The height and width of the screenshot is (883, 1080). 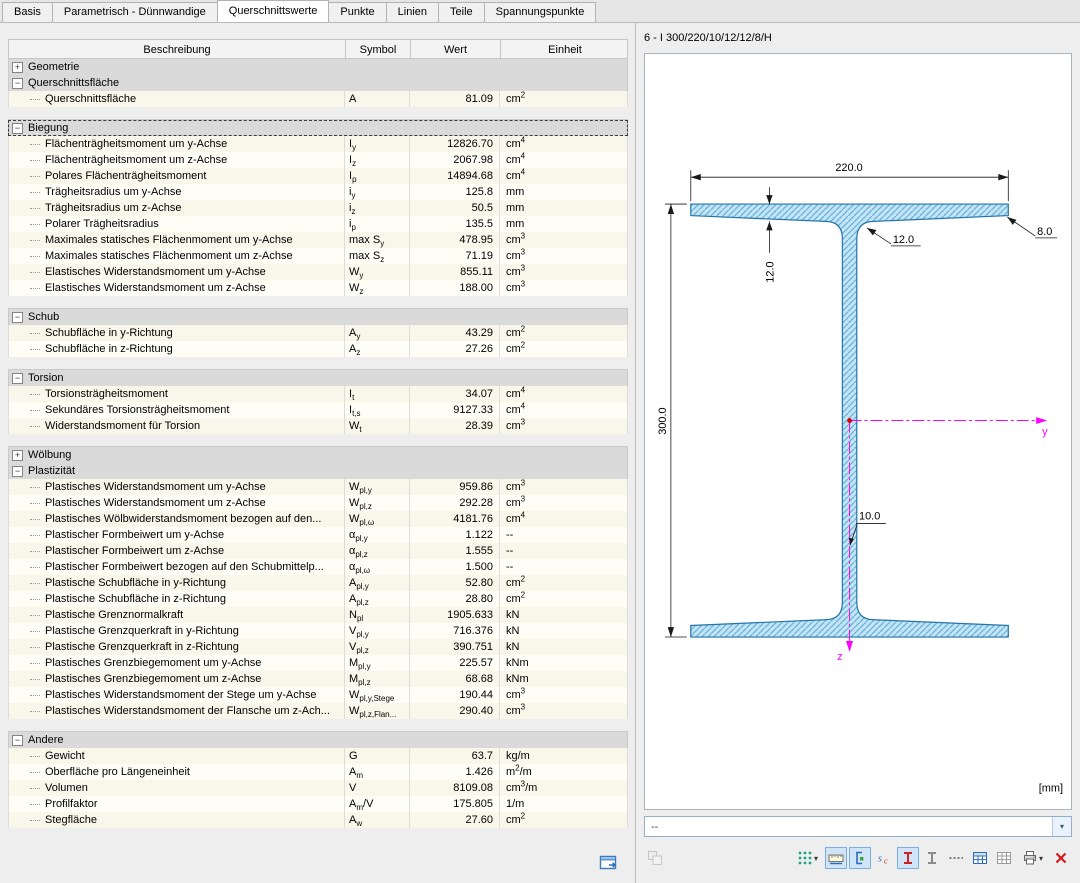 I want to click on group-row-andere: − Andere, so click(x=318, y=740).